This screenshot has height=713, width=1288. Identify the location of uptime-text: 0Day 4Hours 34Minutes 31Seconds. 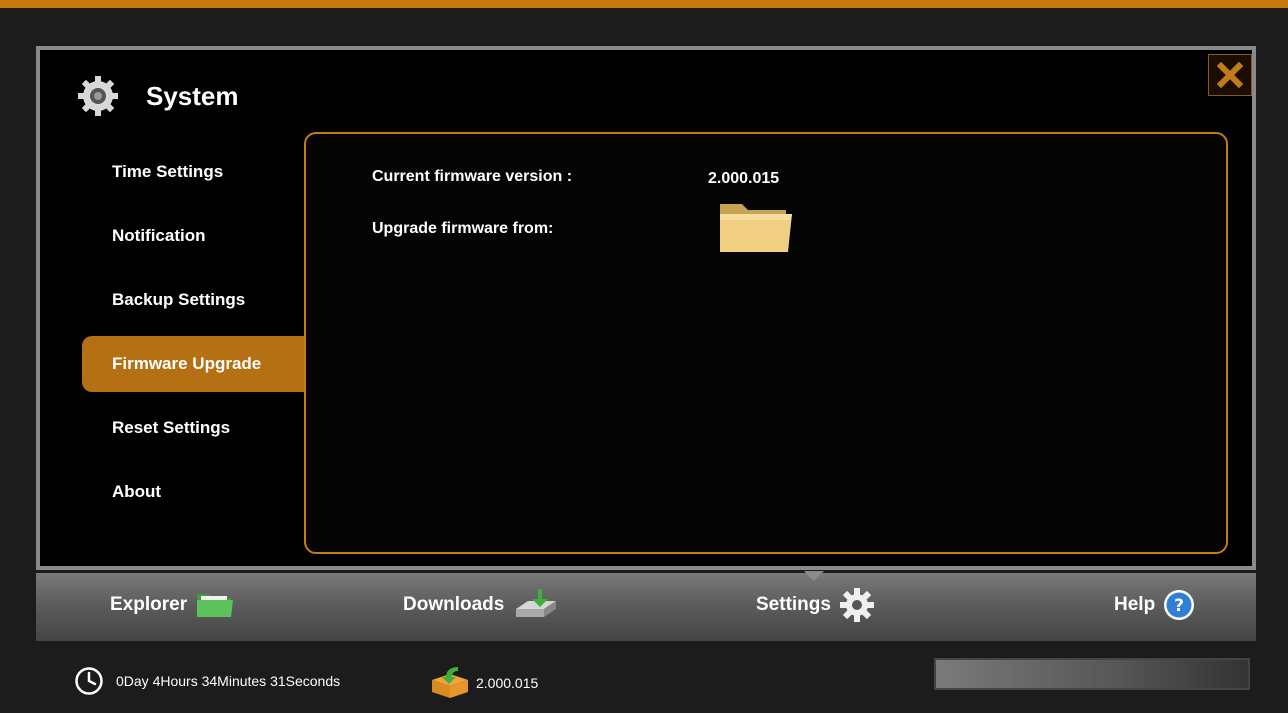
(228, 681).